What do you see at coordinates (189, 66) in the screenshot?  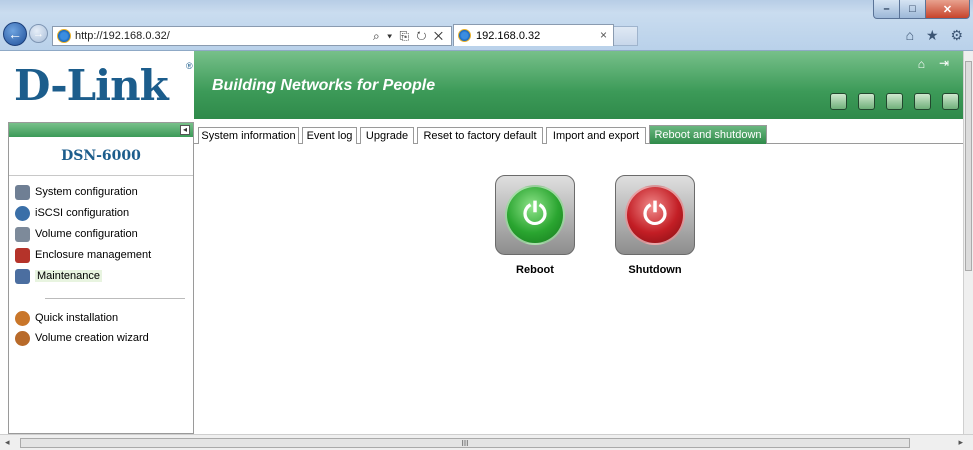 I see `registered-mark: ®` at bounding box center [189, 66].